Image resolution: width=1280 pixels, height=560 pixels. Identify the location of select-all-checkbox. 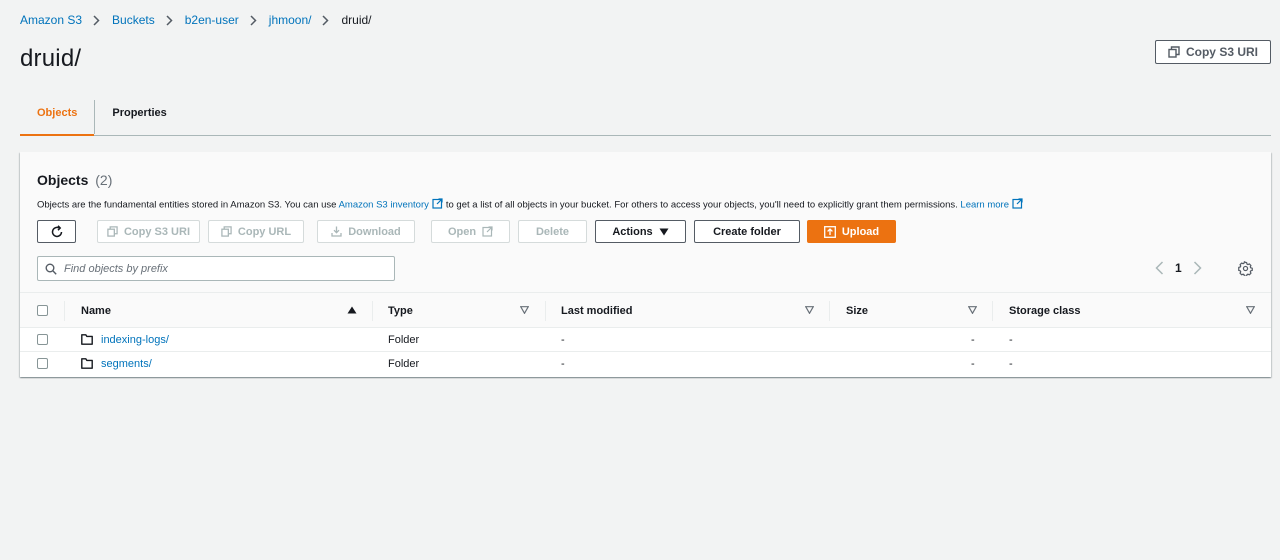
(42, 310).